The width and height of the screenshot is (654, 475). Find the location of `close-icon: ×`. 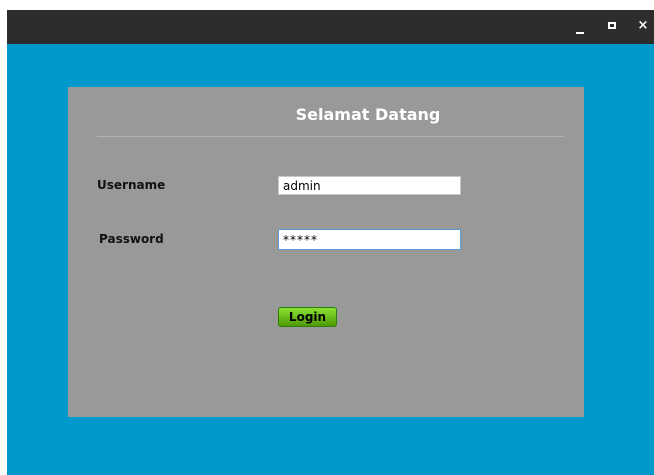

close-icon: × is located at coordinates (643, 25).